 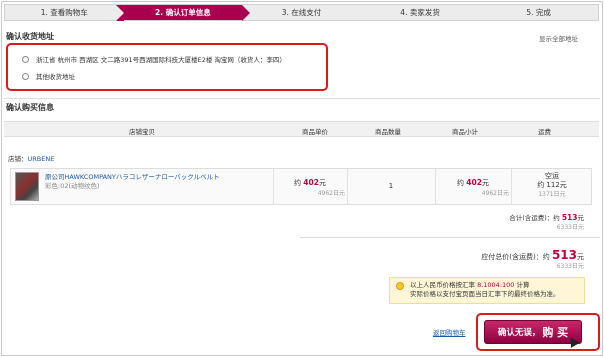 I want to click on step-seller-ship: 4. 卖家发货, so click(x=420, y=12).